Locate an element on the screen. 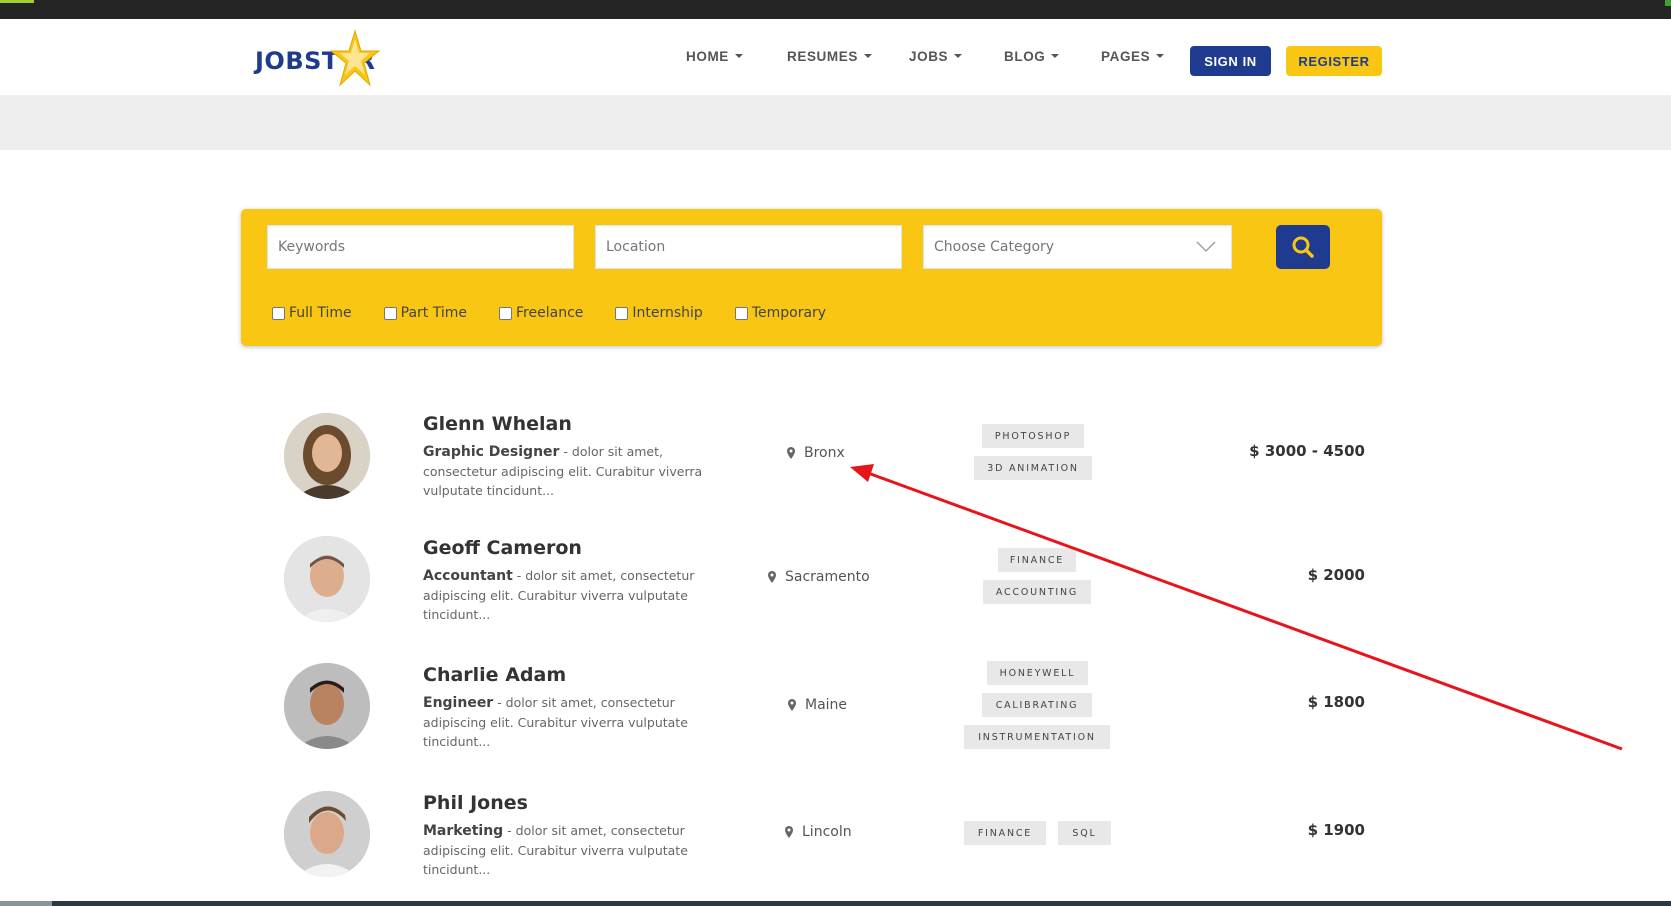 The height and width of the screenshot is (906, 1671). candidate-name: Charlie Adam is located at coordinates (494, 675).